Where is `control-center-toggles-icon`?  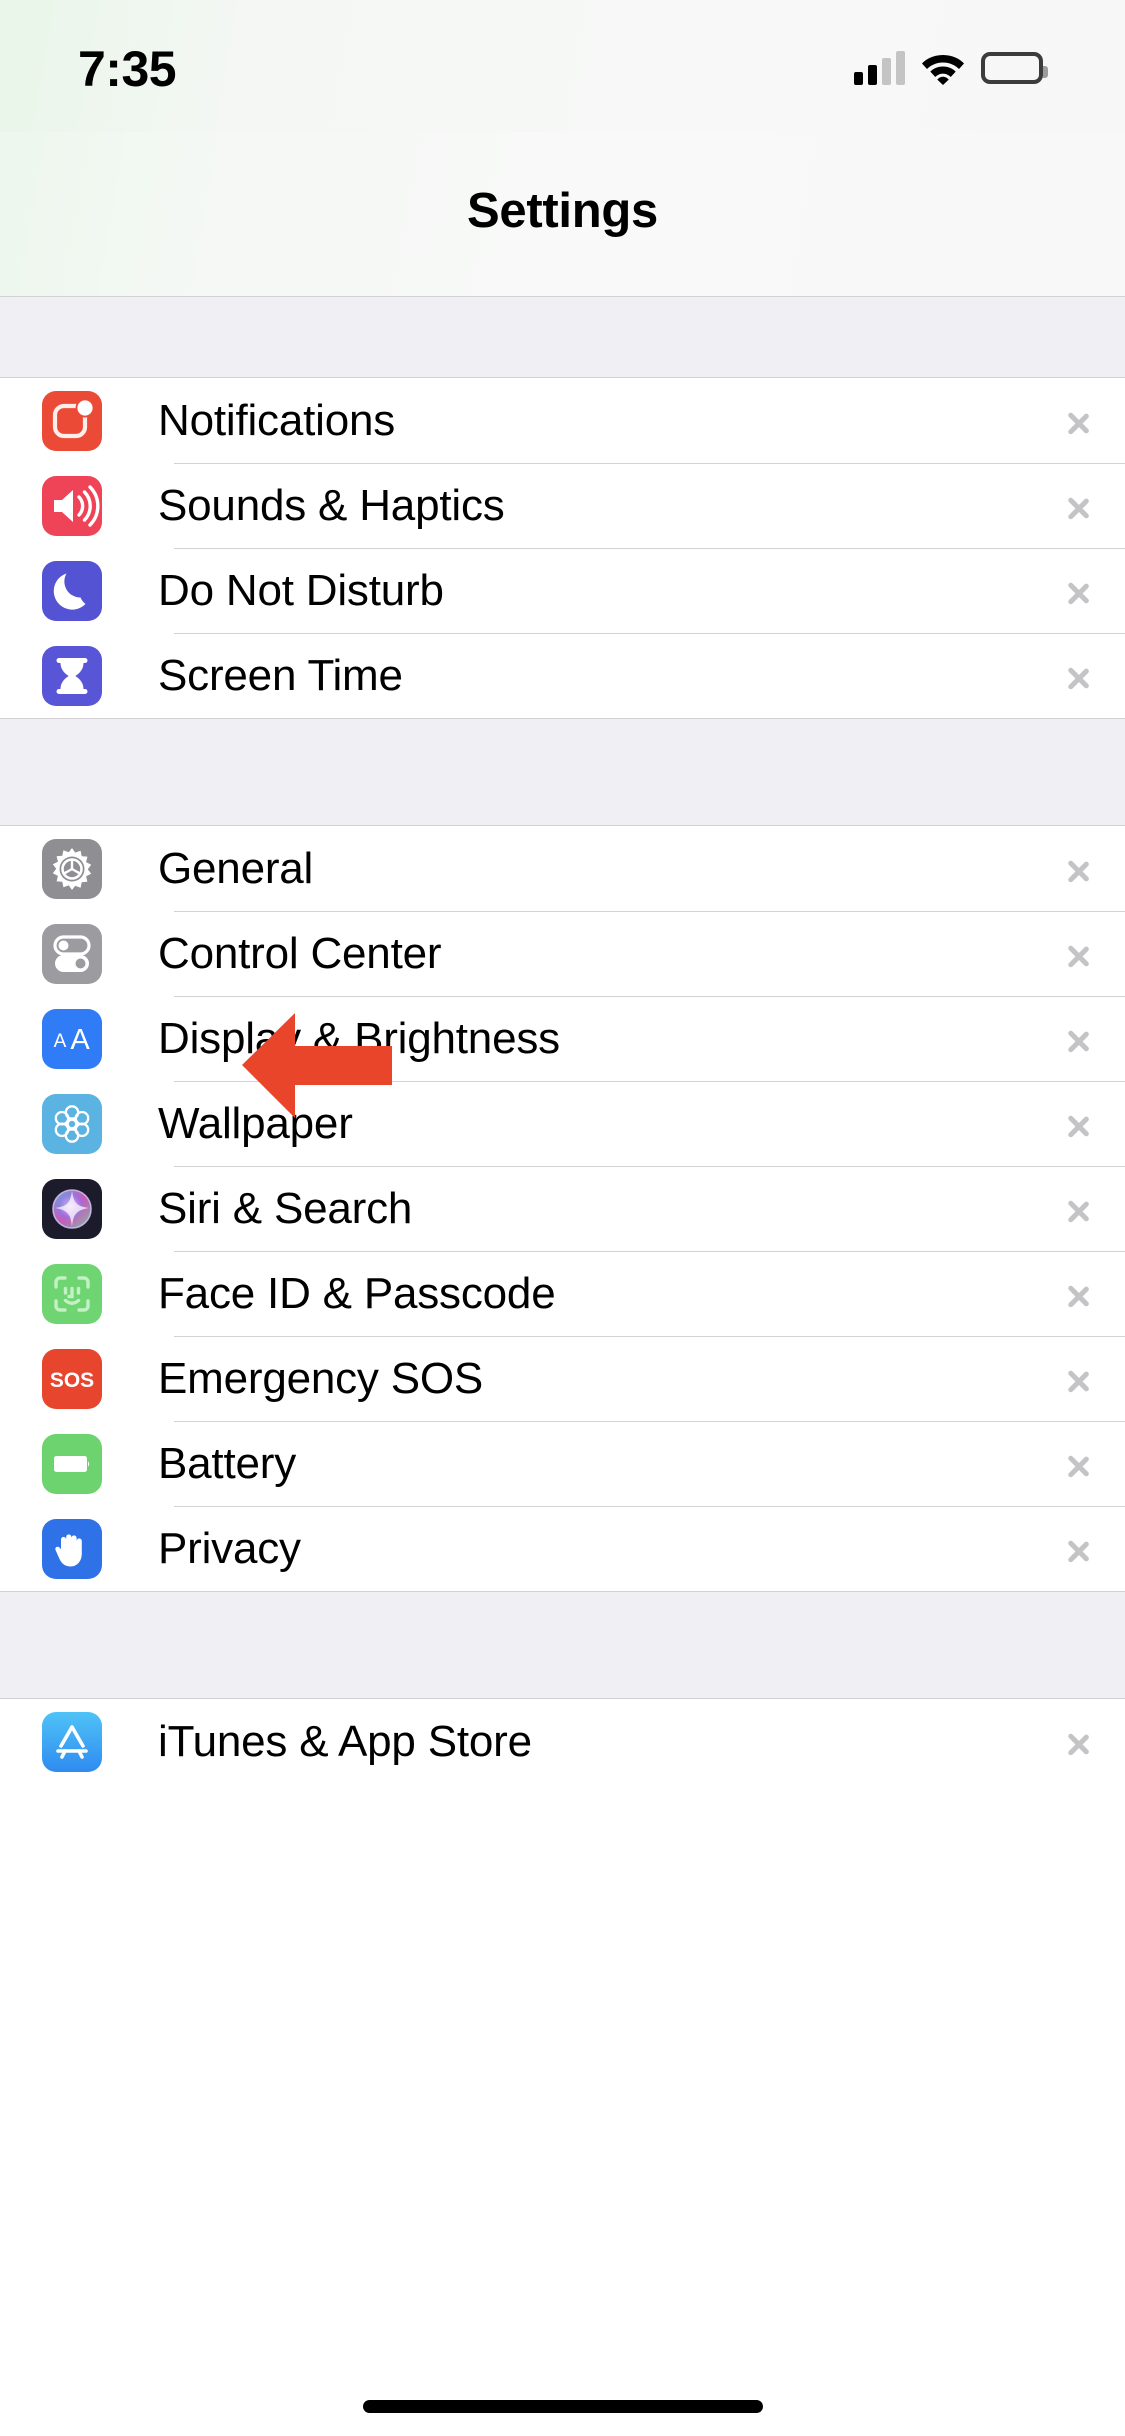 control-center-toggles-icon is located at coordinates (72, 953).